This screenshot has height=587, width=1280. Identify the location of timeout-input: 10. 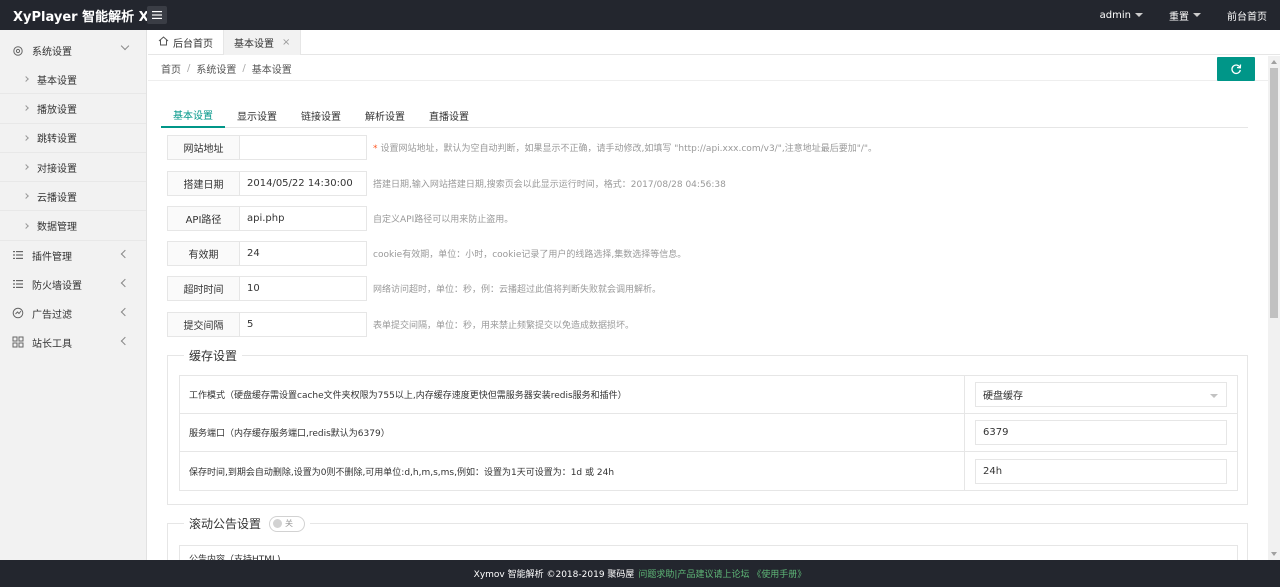
(303, 288).